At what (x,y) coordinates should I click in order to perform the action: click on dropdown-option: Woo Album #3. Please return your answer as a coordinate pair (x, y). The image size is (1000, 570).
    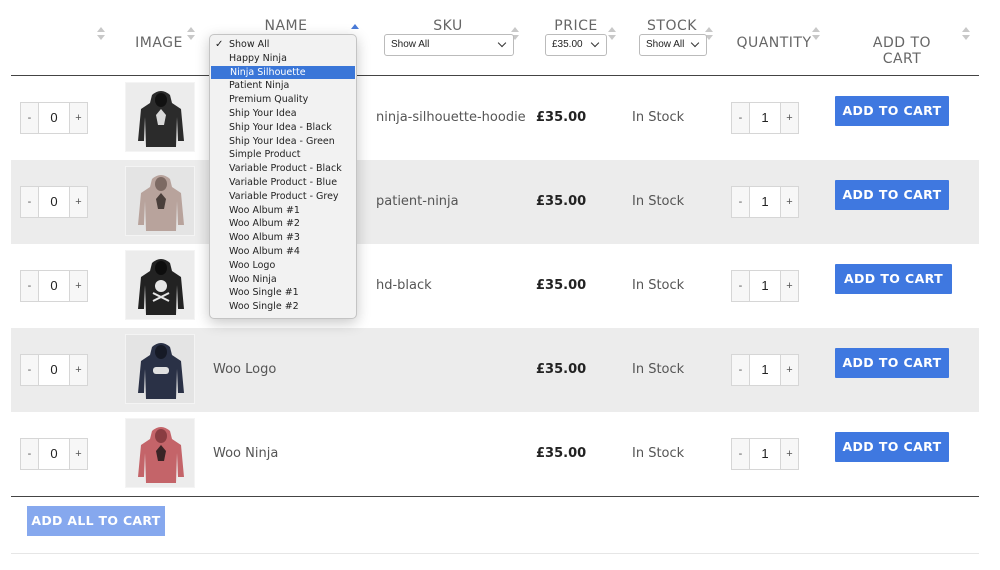
    Looking at the image, I should click on (283, 238).